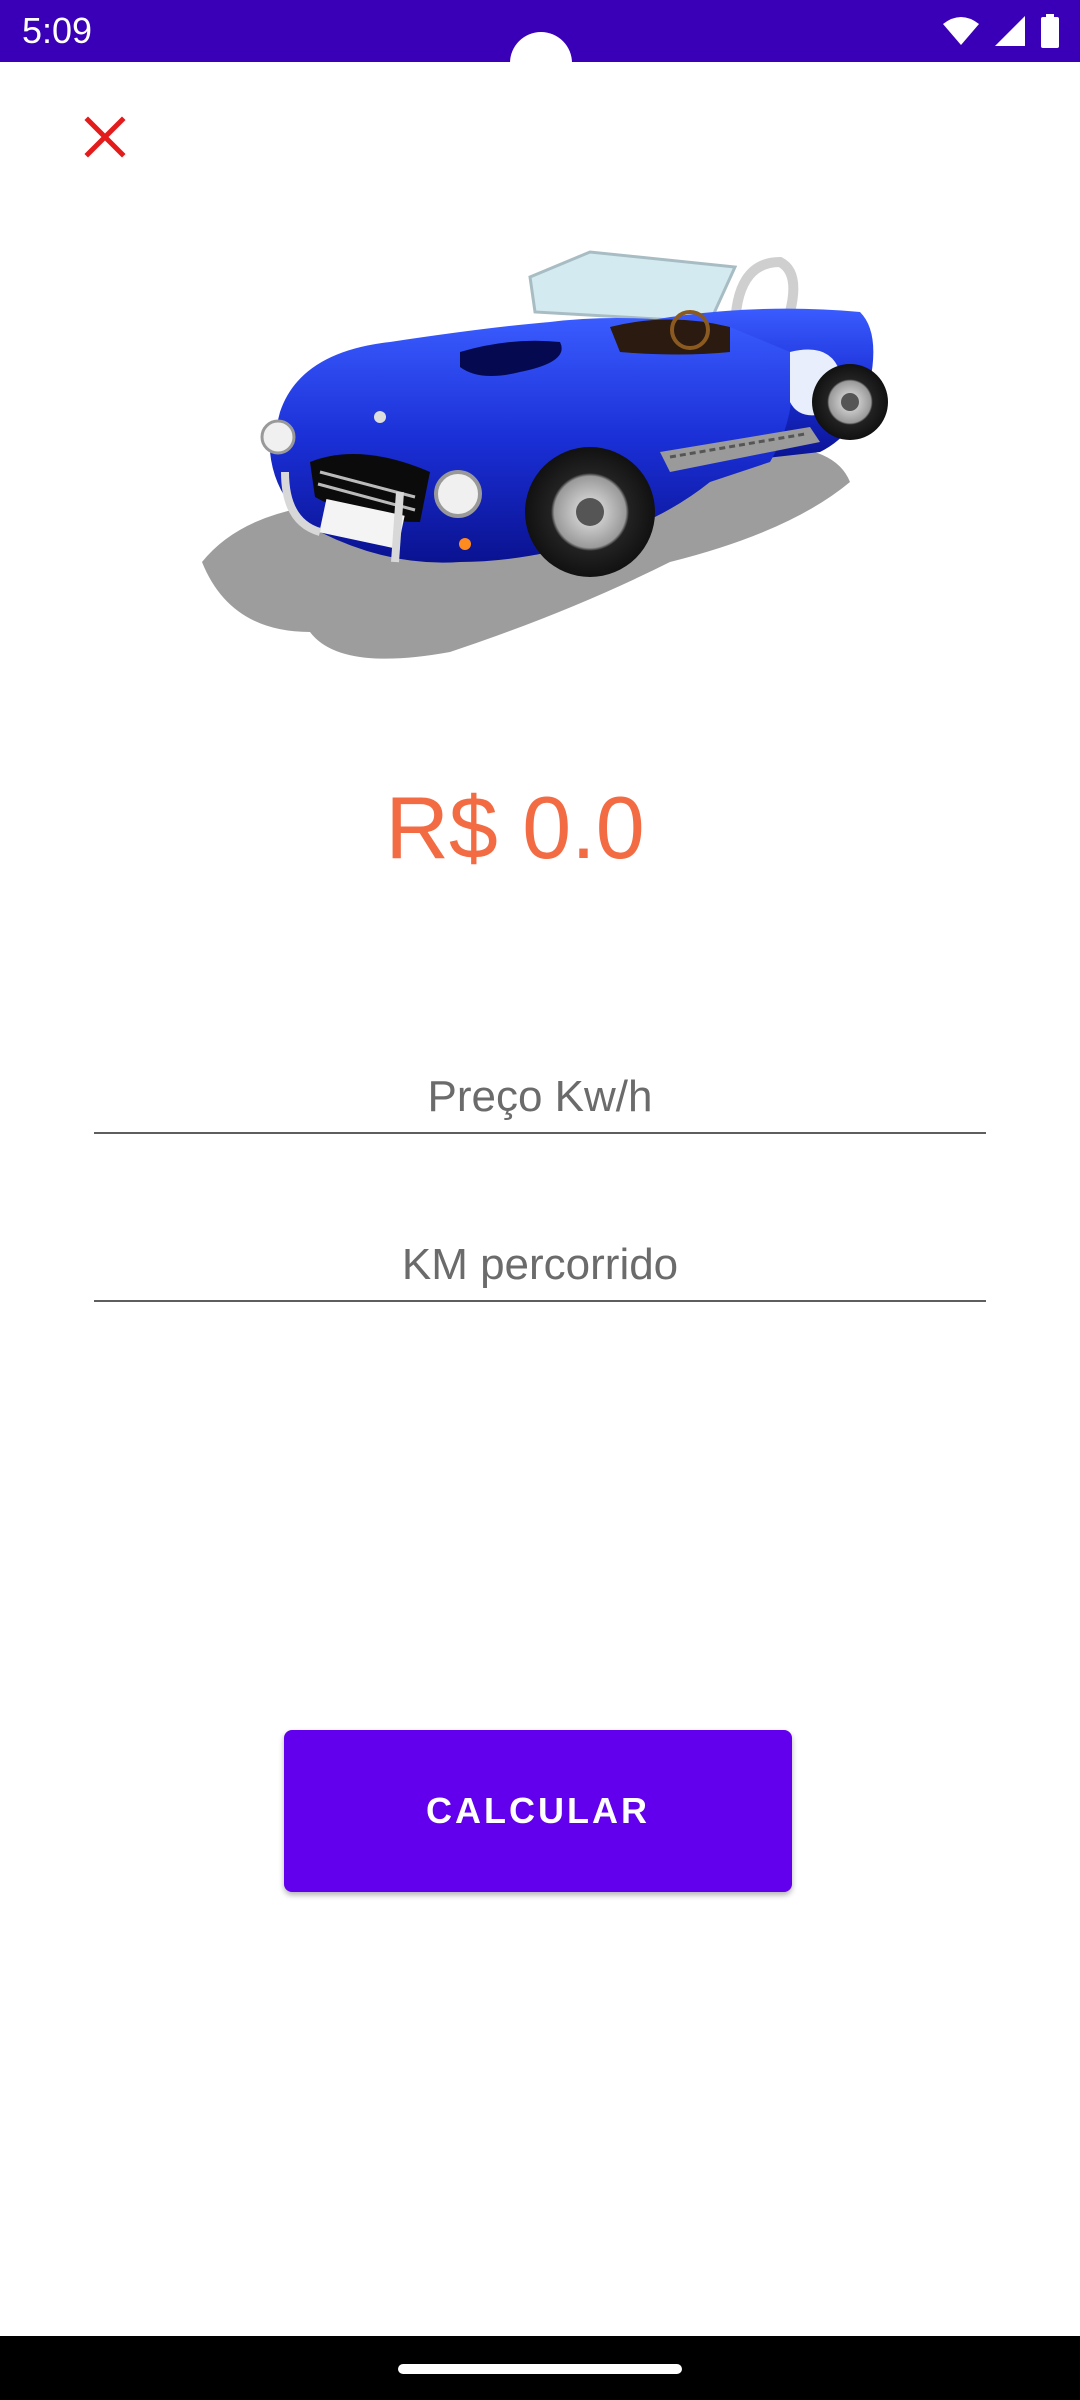 This screenshot has height=2400, width=1080. I want to click on close-icon, so click(105, 139).